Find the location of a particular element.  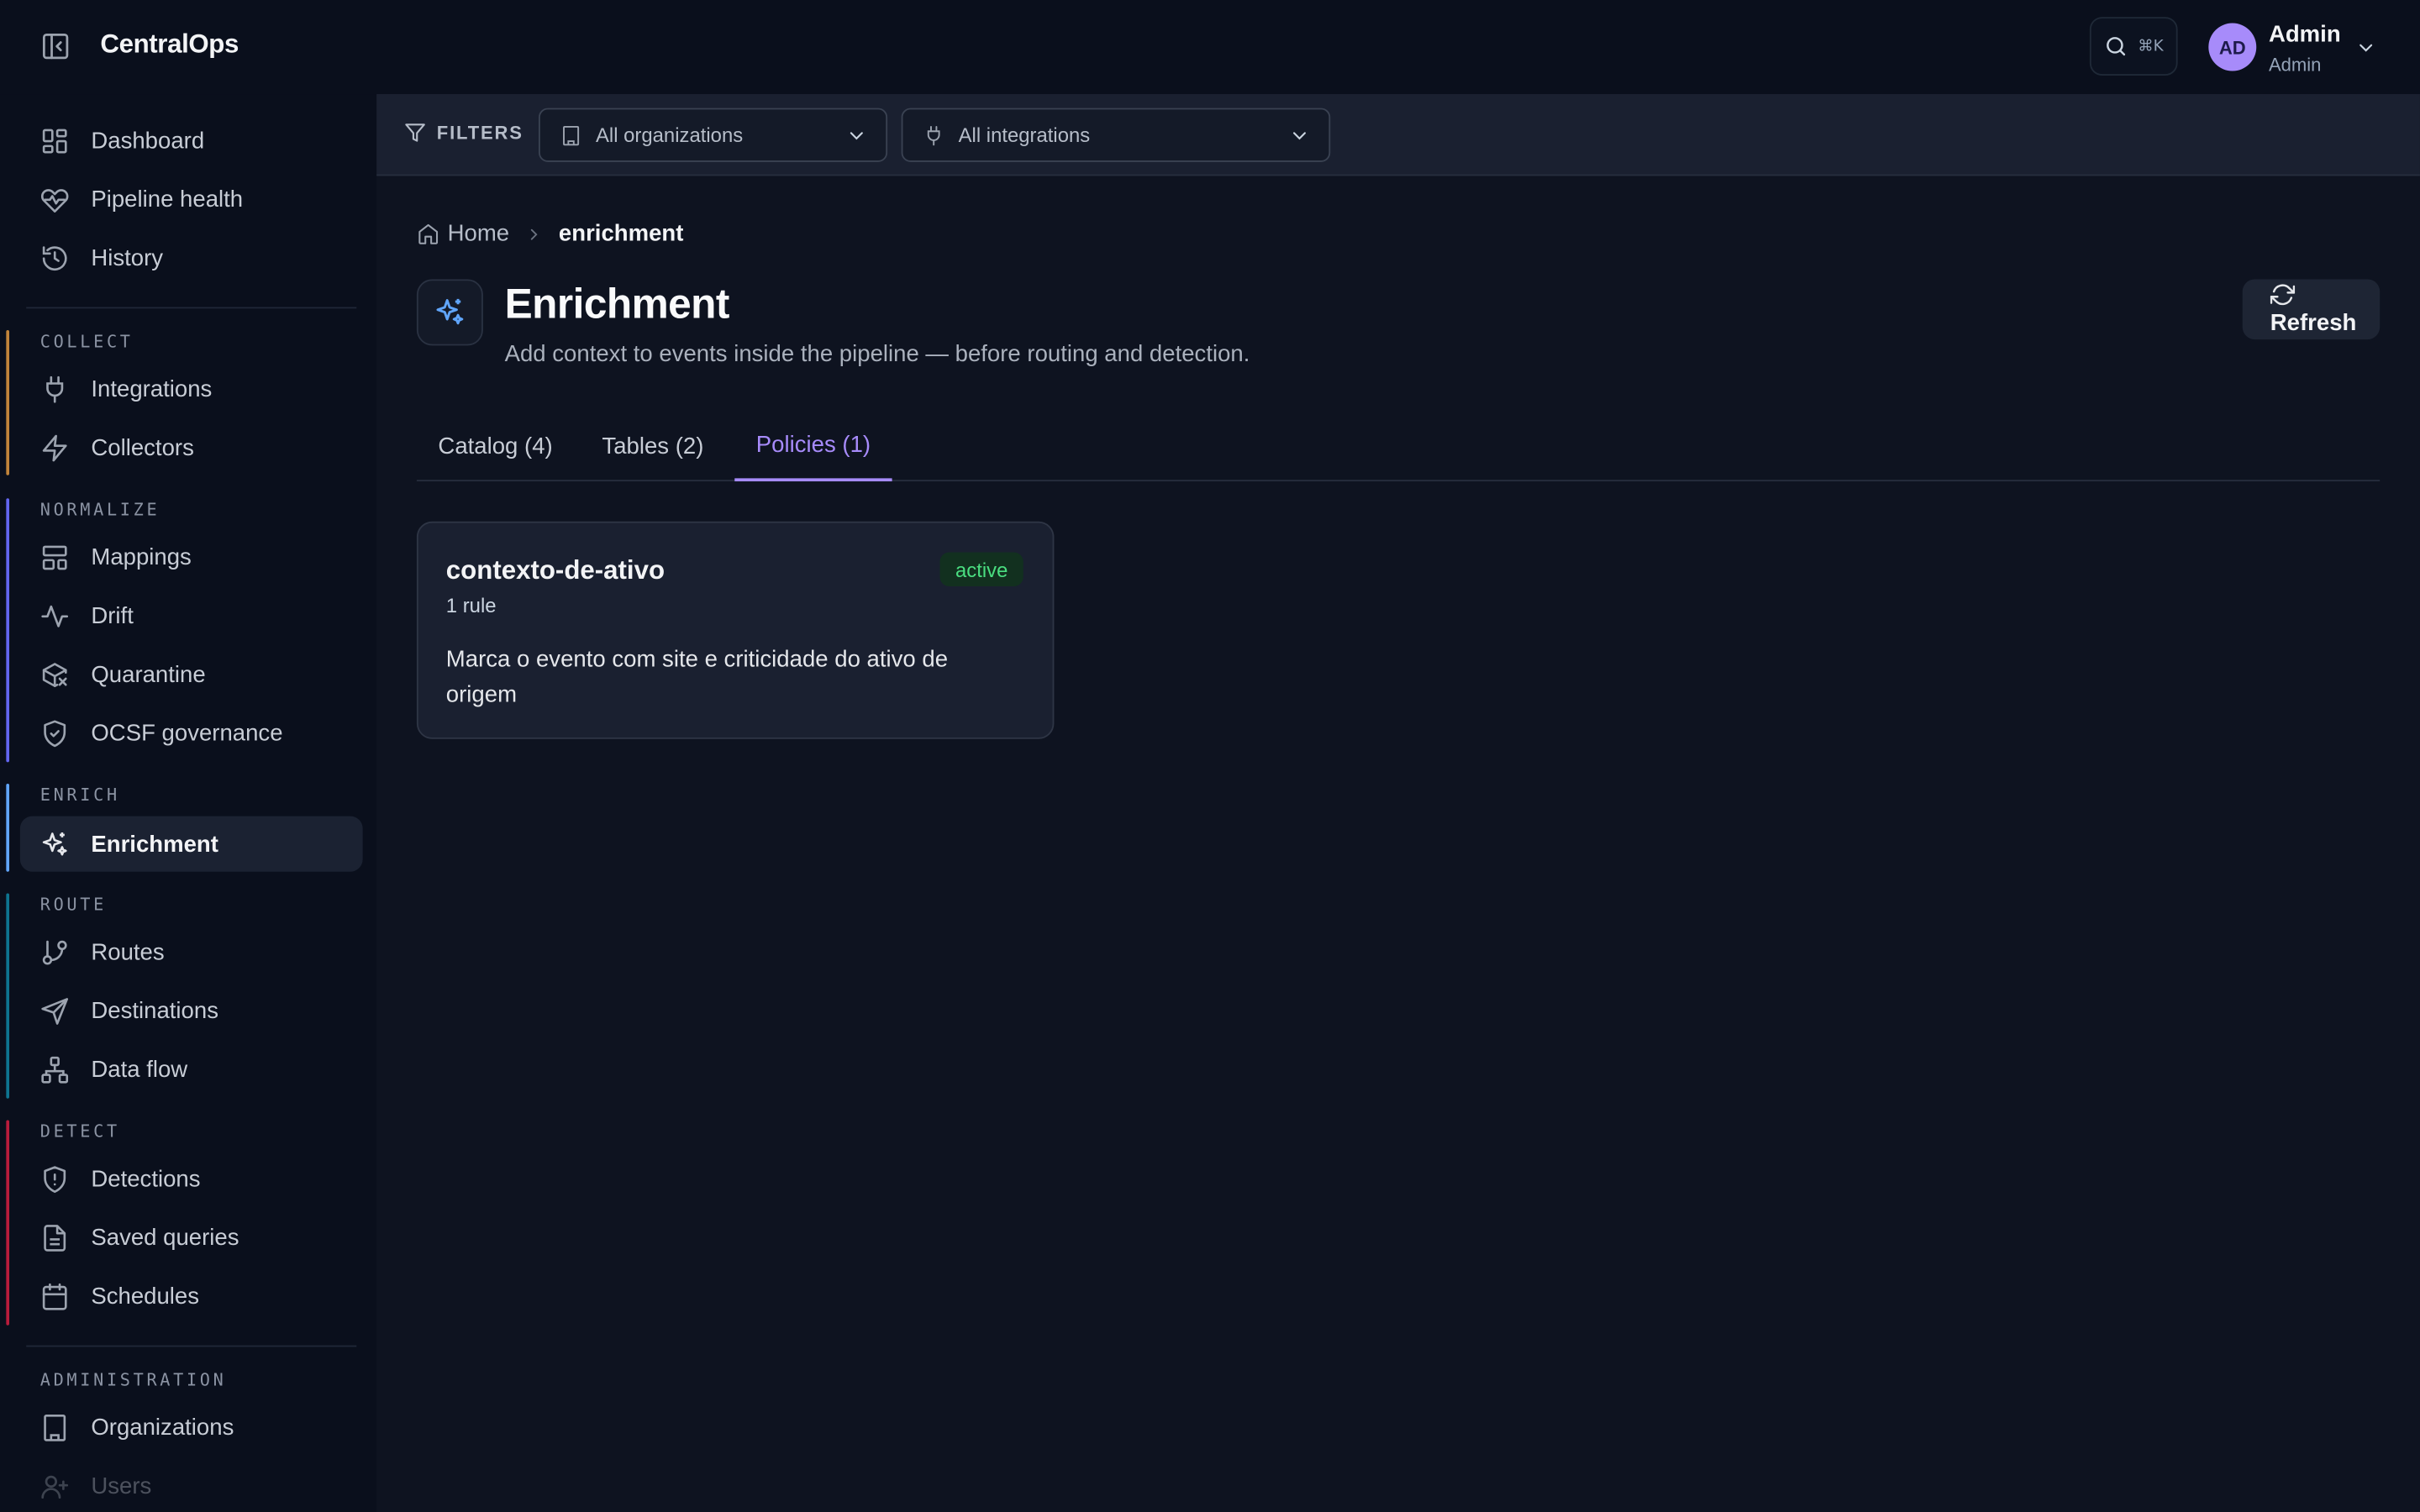

git-branch-icon is located at coordinates (54, 951).